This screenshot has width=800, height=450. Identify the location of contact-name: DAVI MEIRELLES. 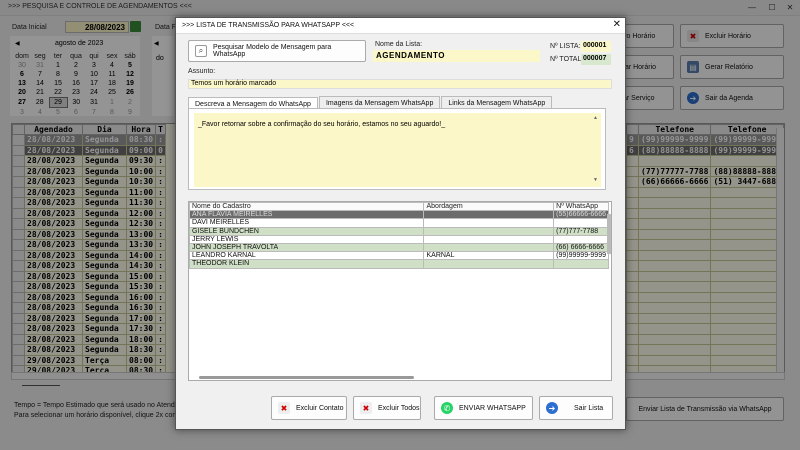
(307, 223).